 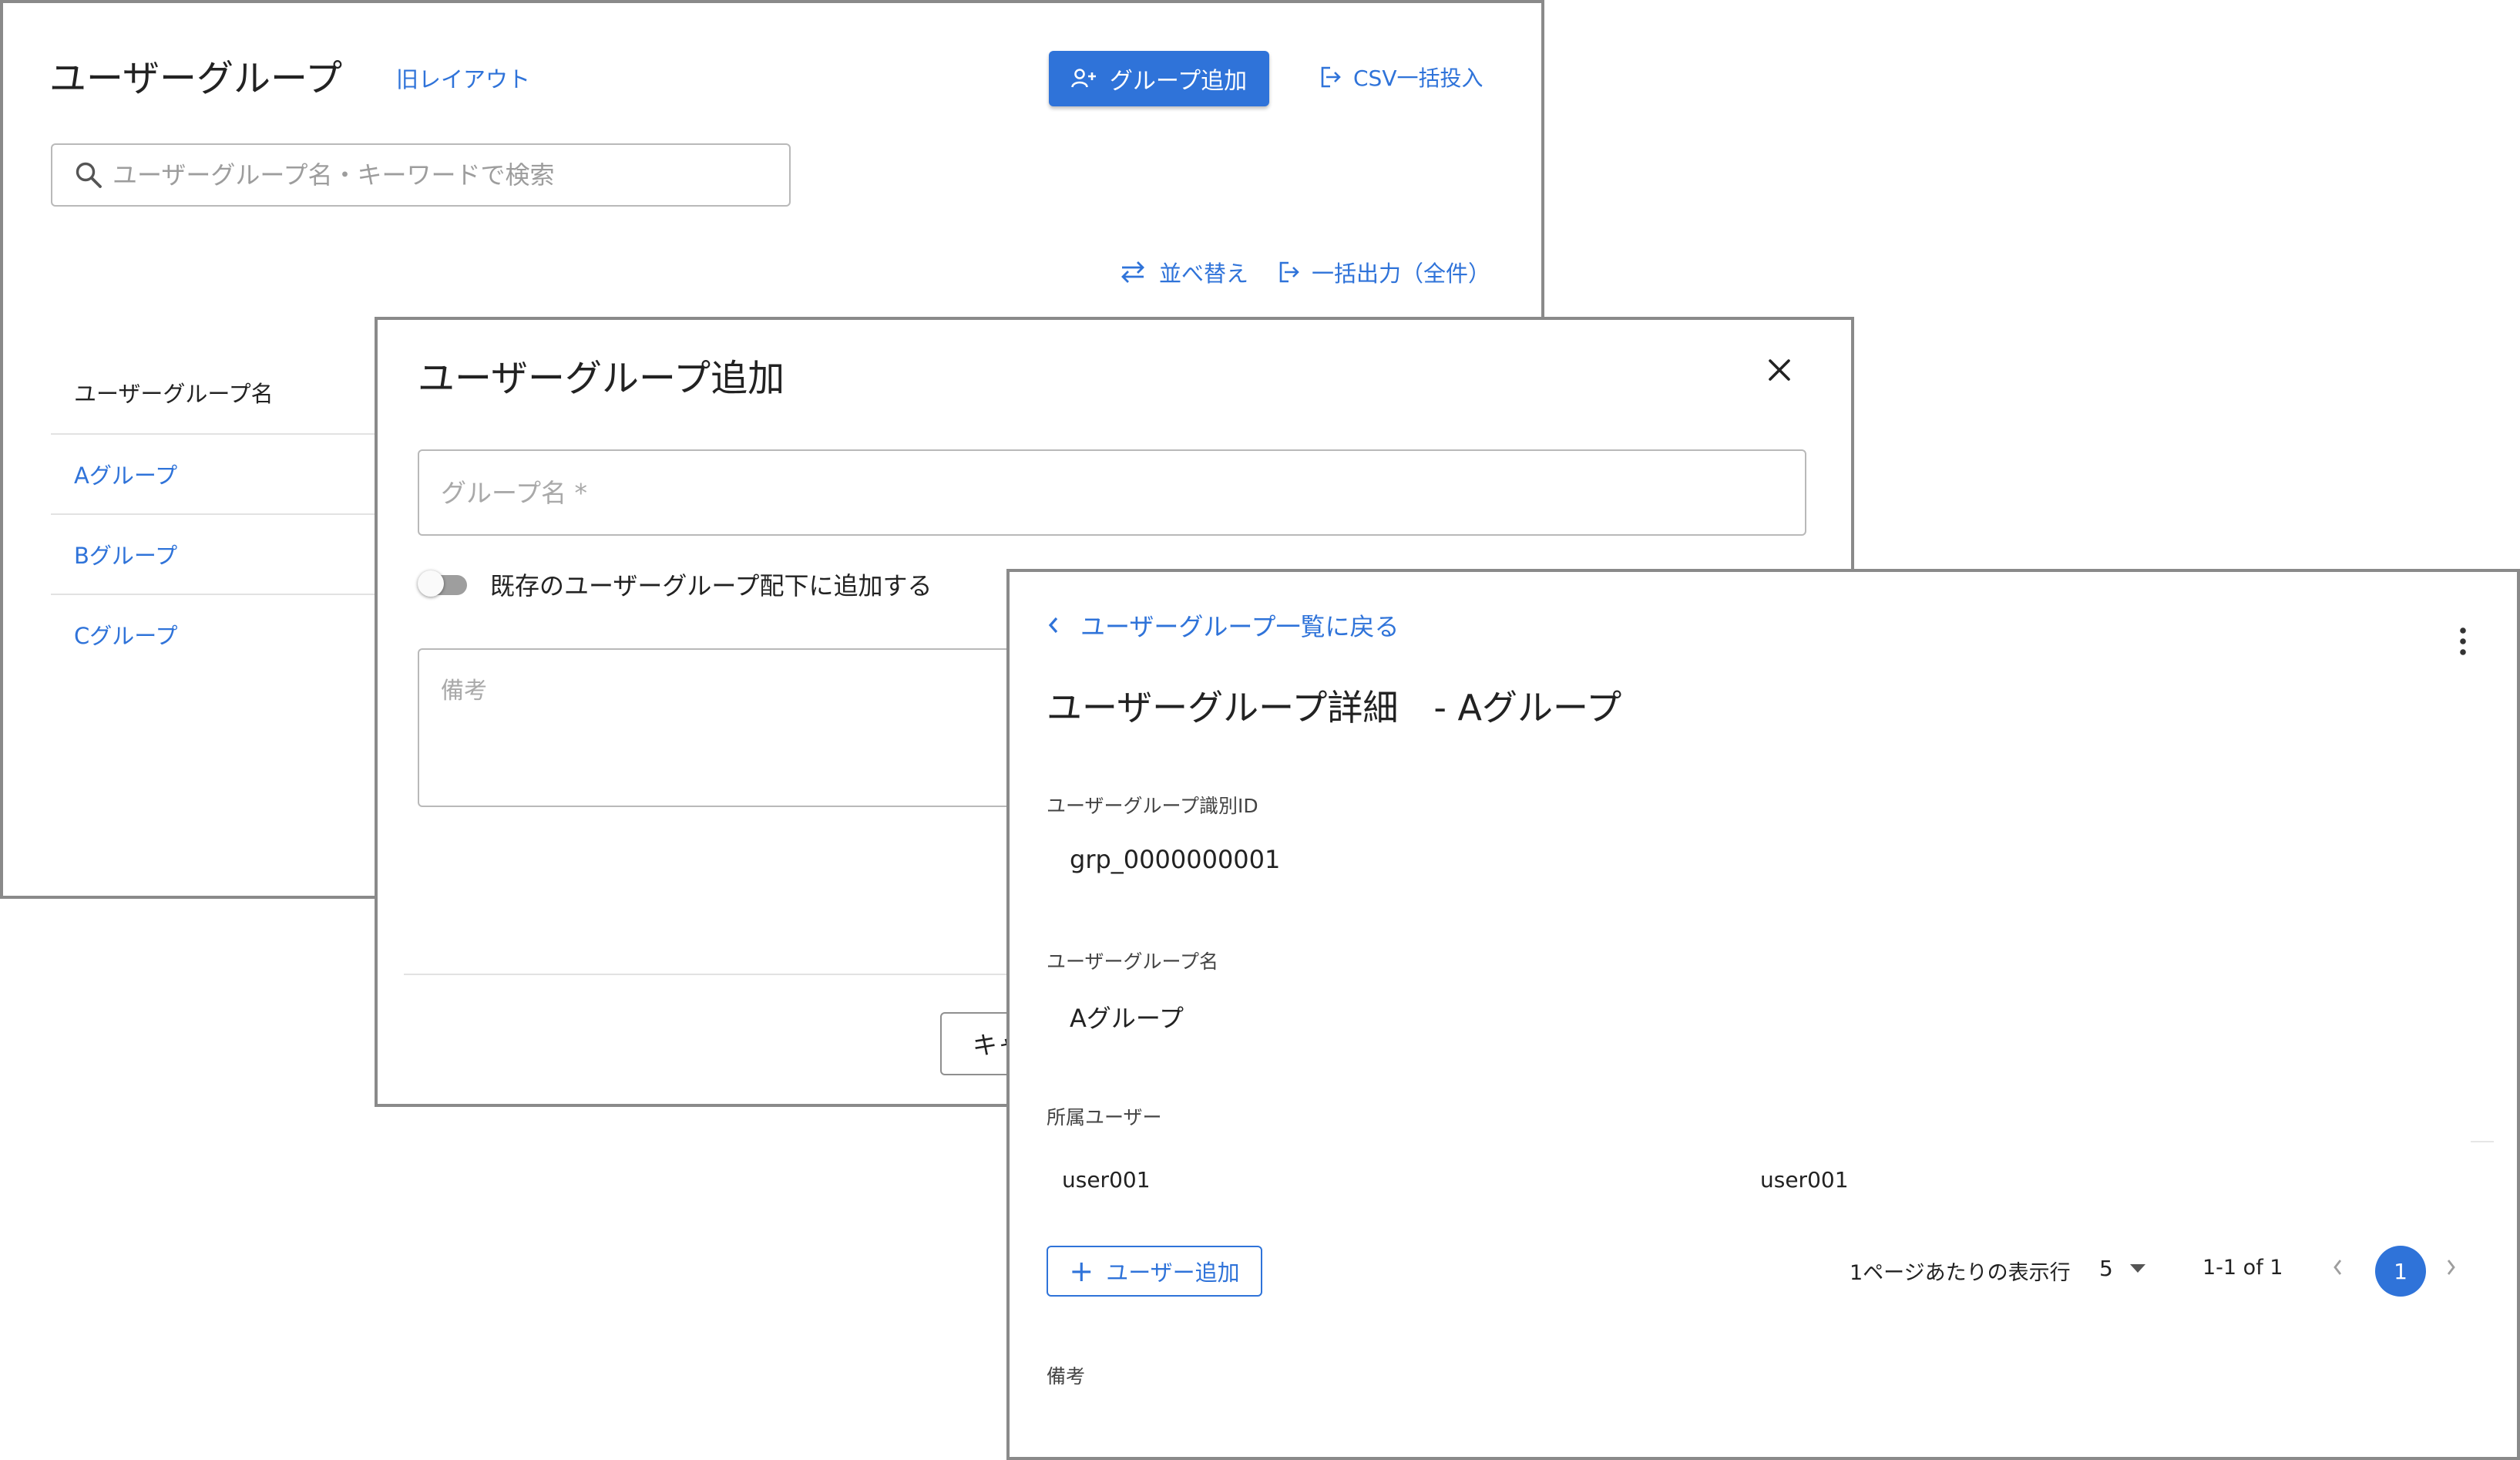 I want to click on export-all-button: 一括出力（全件）, so click(x=1384, y=272).